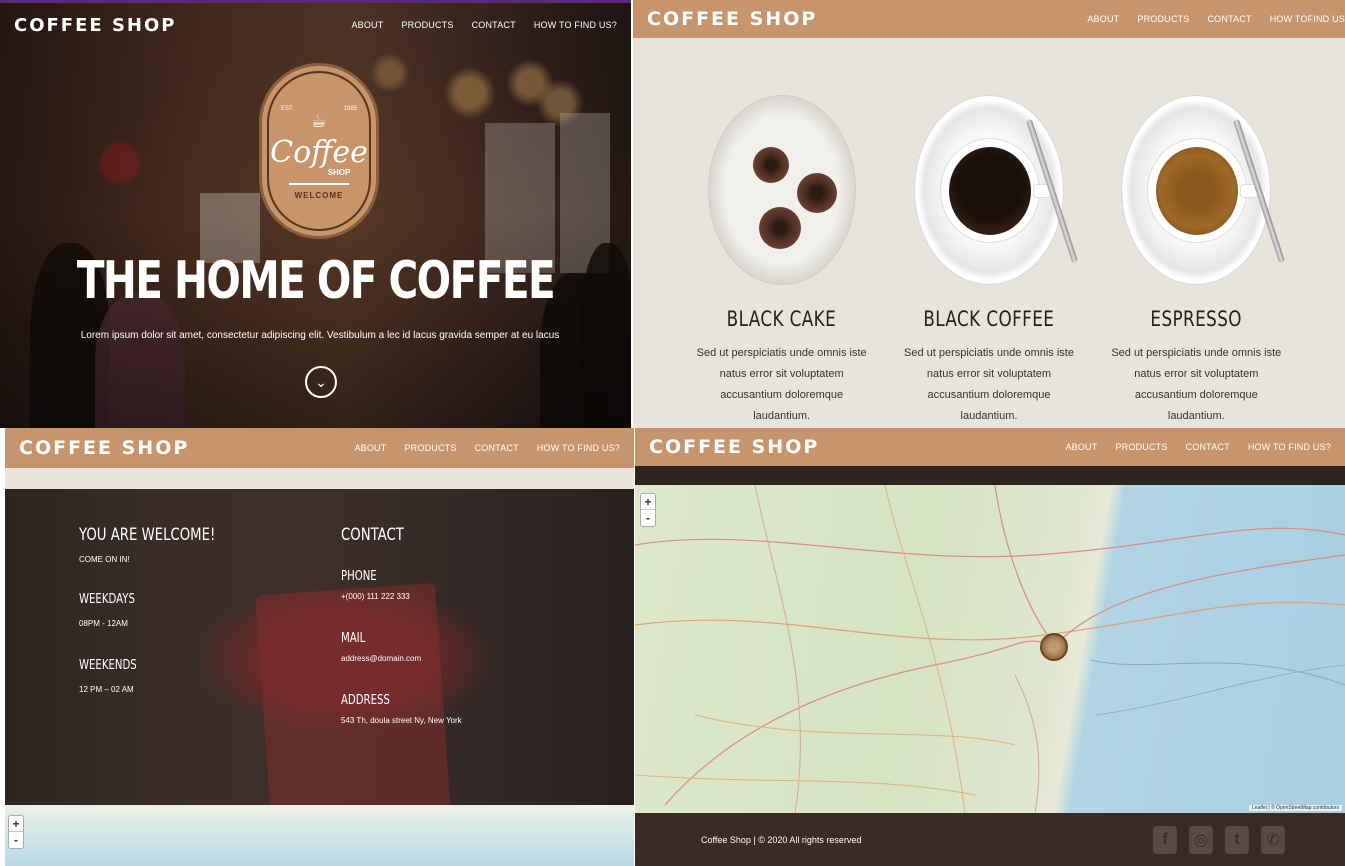 This screenshot has height=866, width=1345. Describe the element at coordinates (147, 535) in the screenshot. I see `welcome-title: YOU ARE WELCOME!` at that location.